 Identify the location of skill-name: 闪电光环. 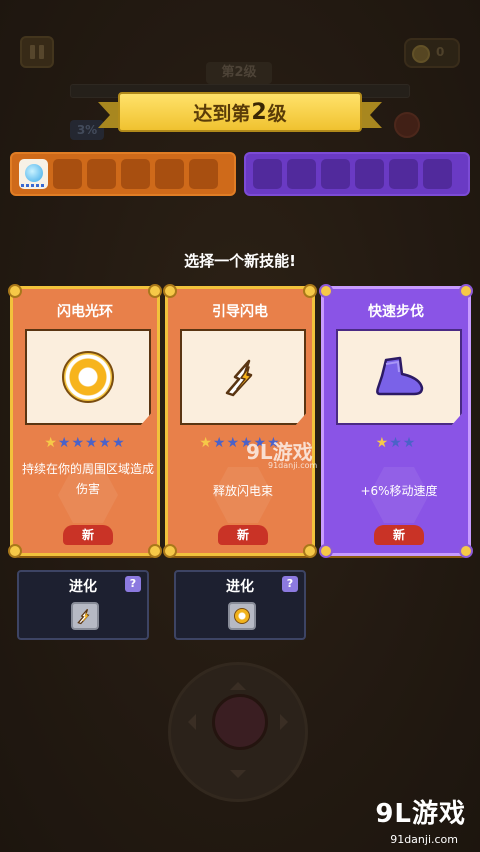
(85, 312).